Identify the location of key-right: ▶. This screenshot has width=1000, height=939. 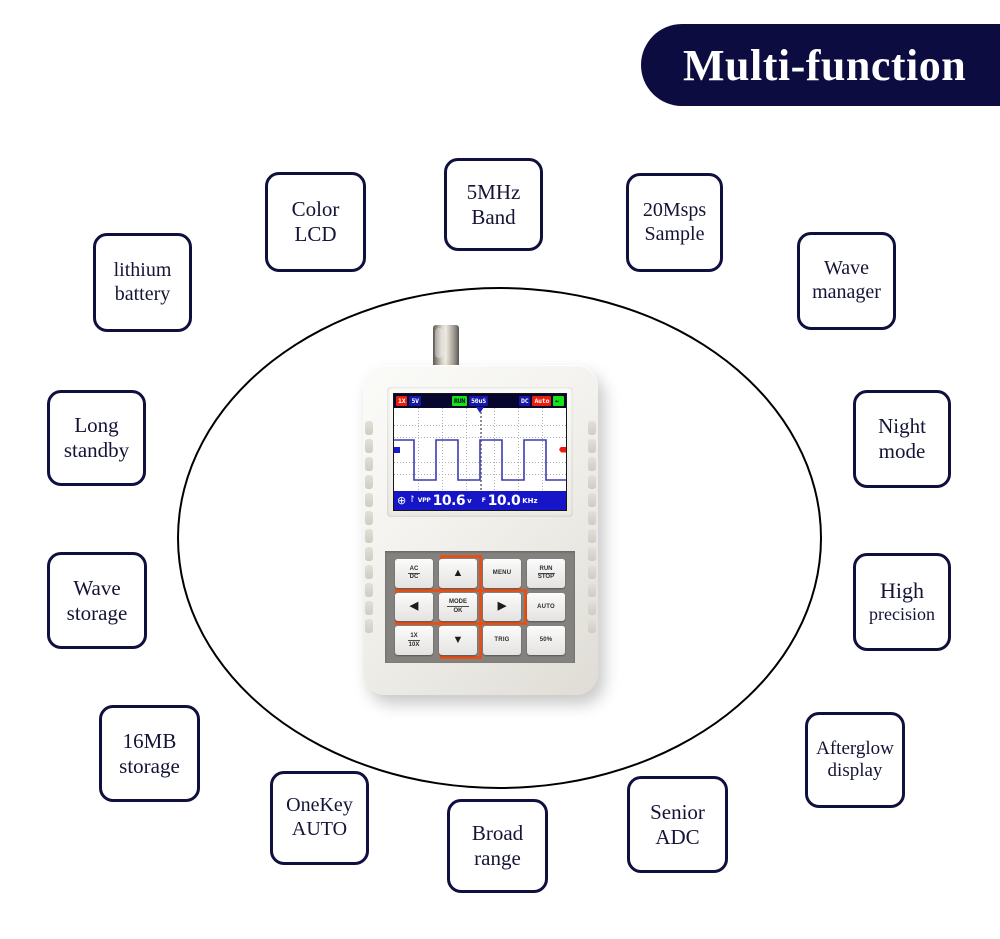
(502, 607).